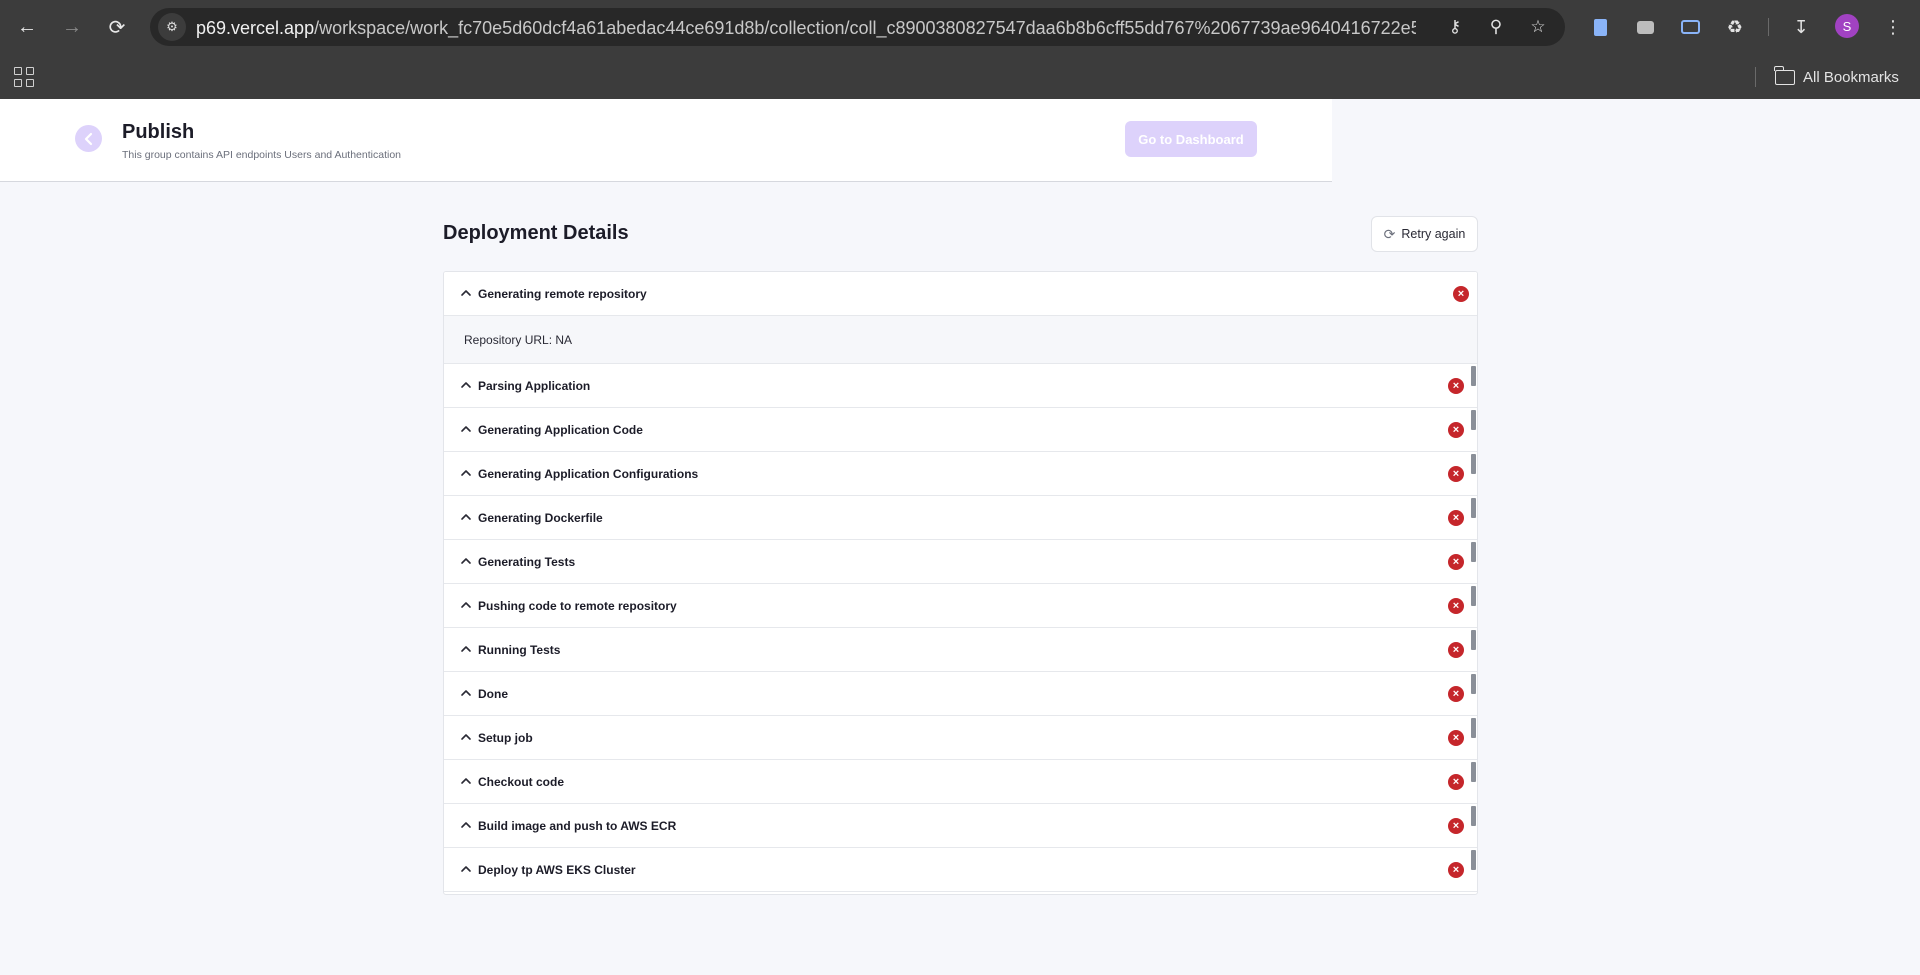 Image resolution: width=1920 pixels, height=975 pixels. What do you see at coordinates (1690, 27) in the screenshot?
I see `screen-record-icon` at bounding box center [1690, 27].